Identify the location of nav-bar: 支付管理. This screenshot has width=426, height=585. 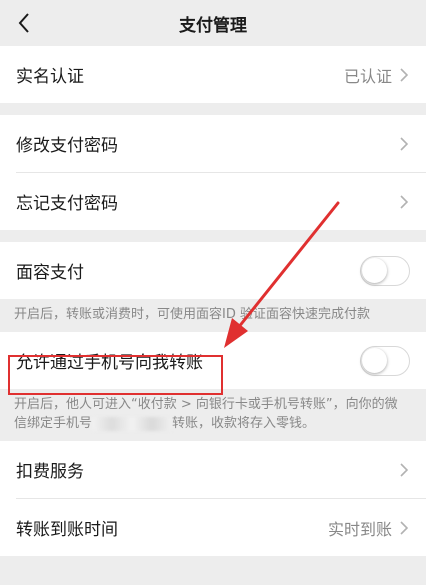
(213, 23).